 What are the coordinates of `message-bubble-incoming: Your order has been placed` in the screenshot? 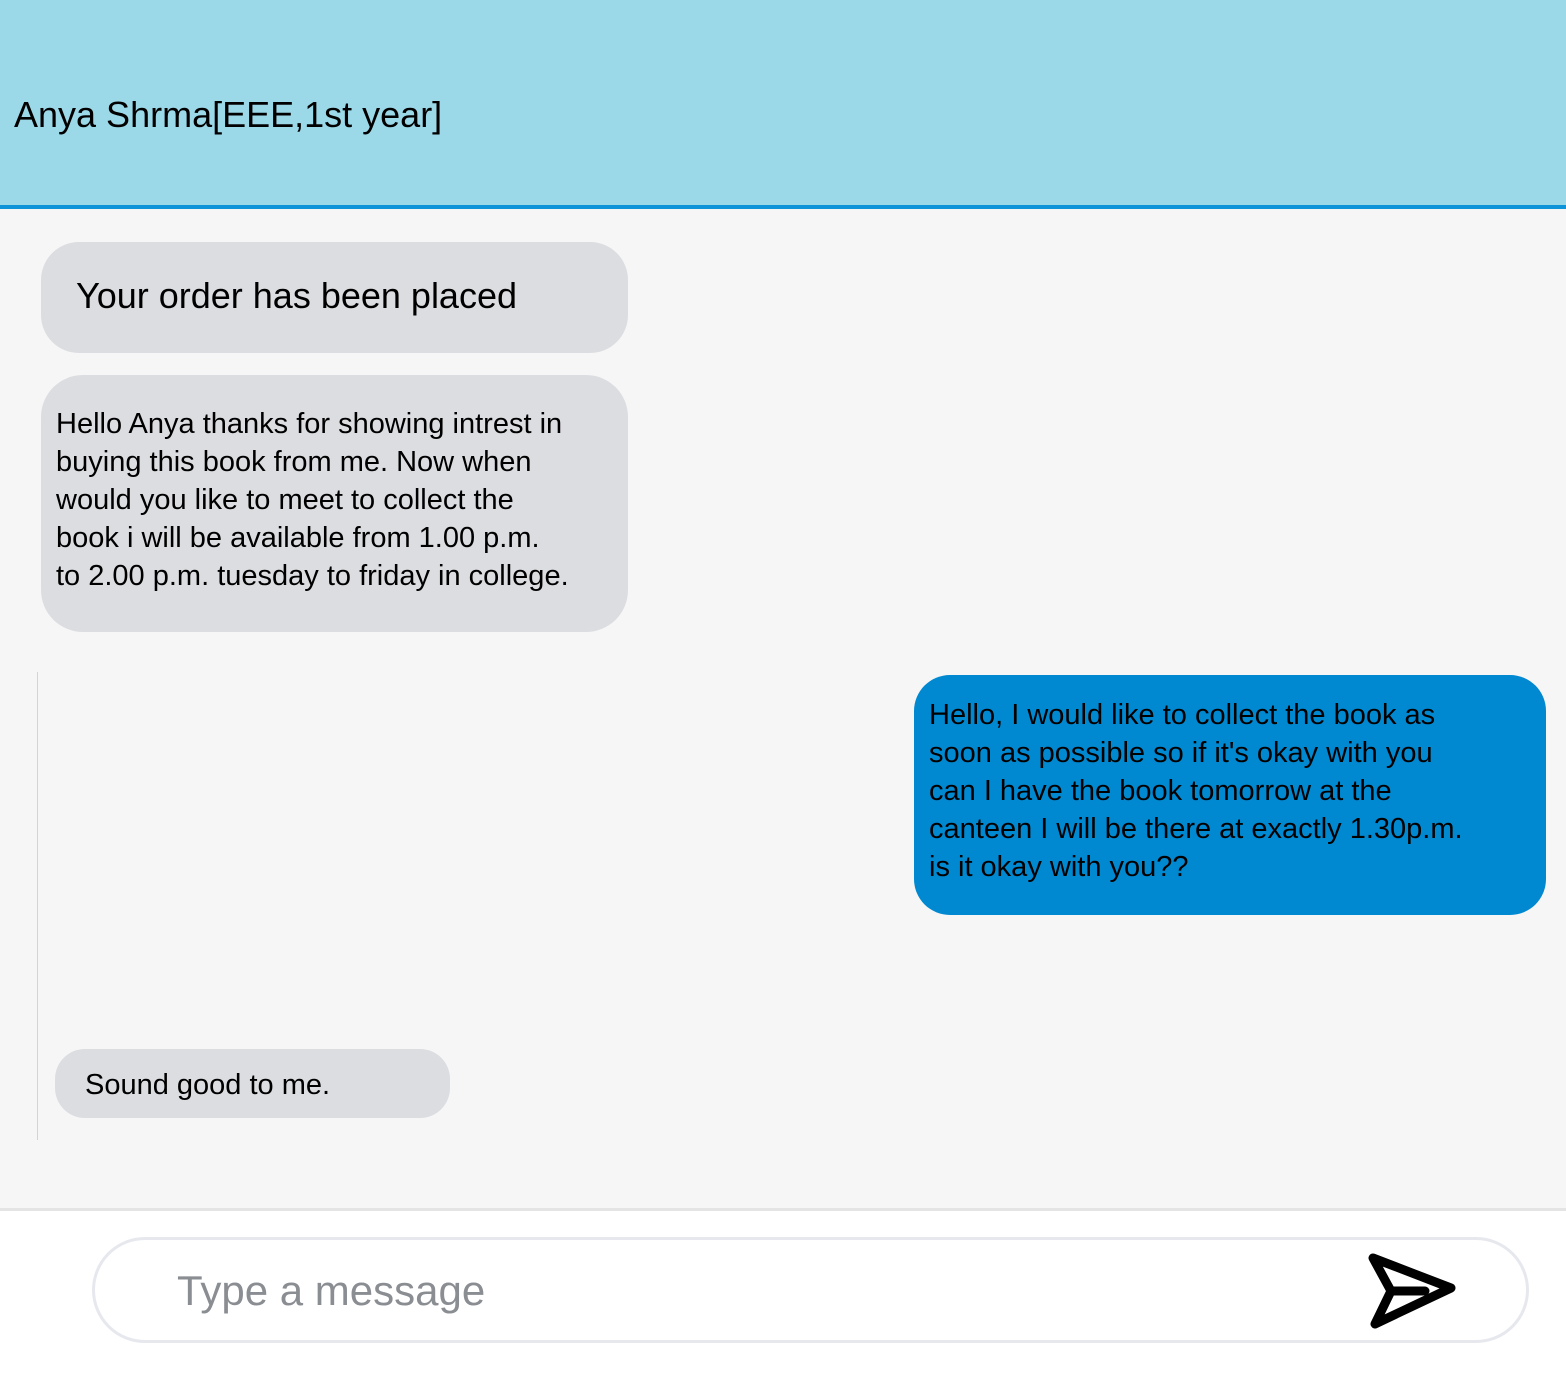 It's located at (334, 297).